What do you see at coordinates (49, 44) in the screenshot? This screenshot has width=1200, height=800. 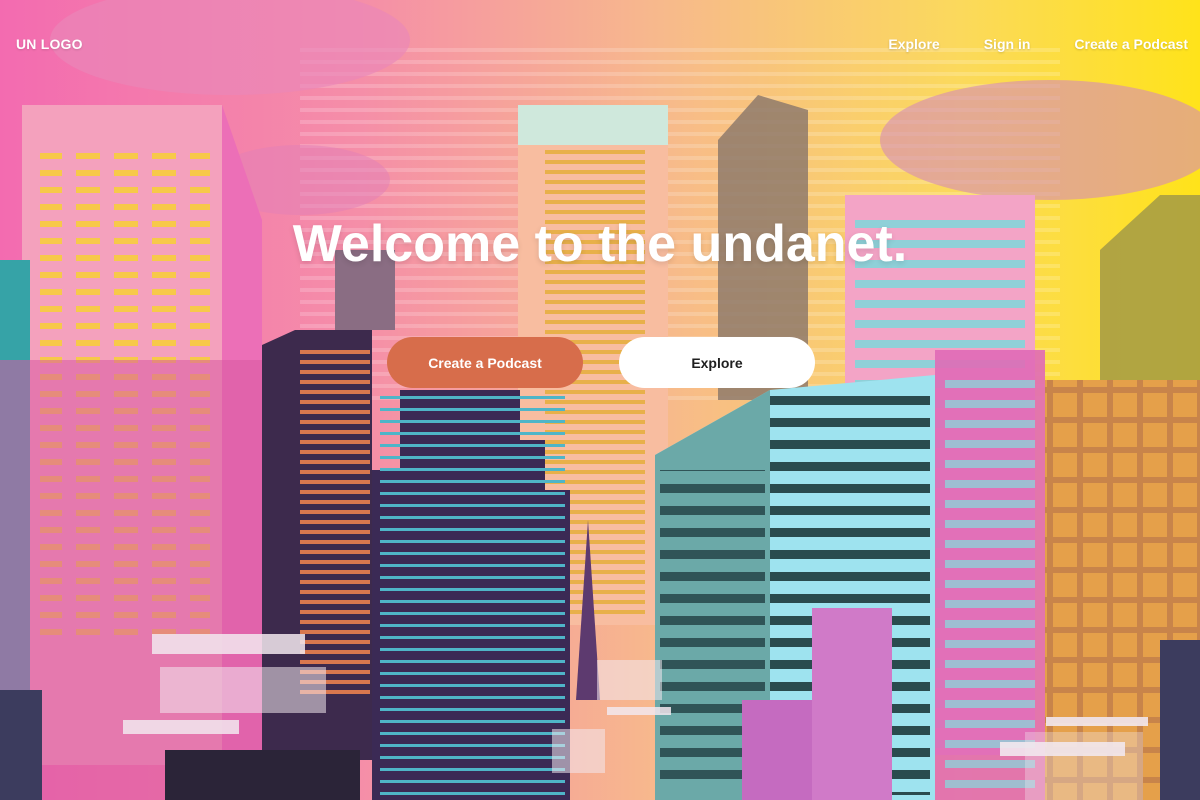 I see `site-logo: UN LOGO` at bounding box center [49, 44].